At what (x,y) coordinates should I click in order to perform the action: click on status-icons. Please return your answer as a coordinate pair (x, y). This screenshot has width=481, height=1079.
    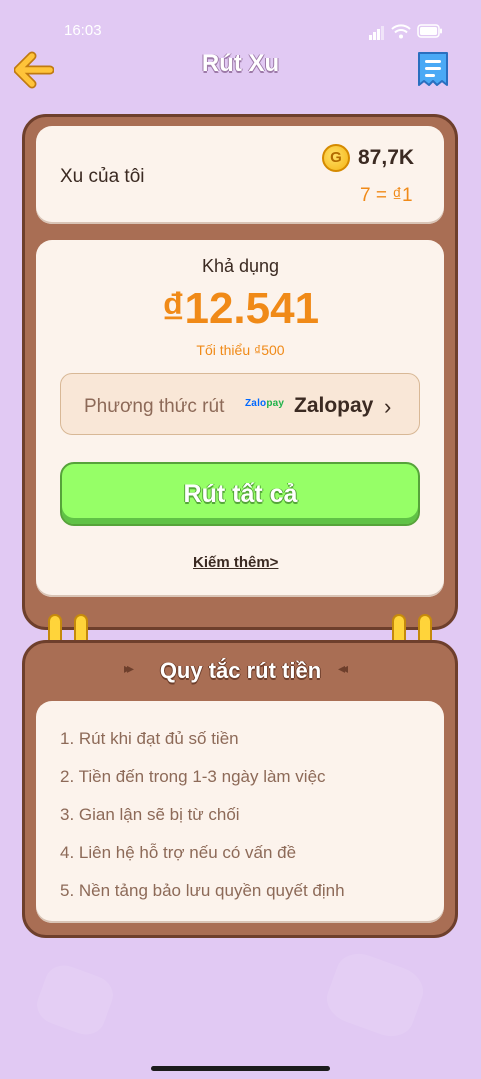
    Looking at the image, I should click on (406, 31).